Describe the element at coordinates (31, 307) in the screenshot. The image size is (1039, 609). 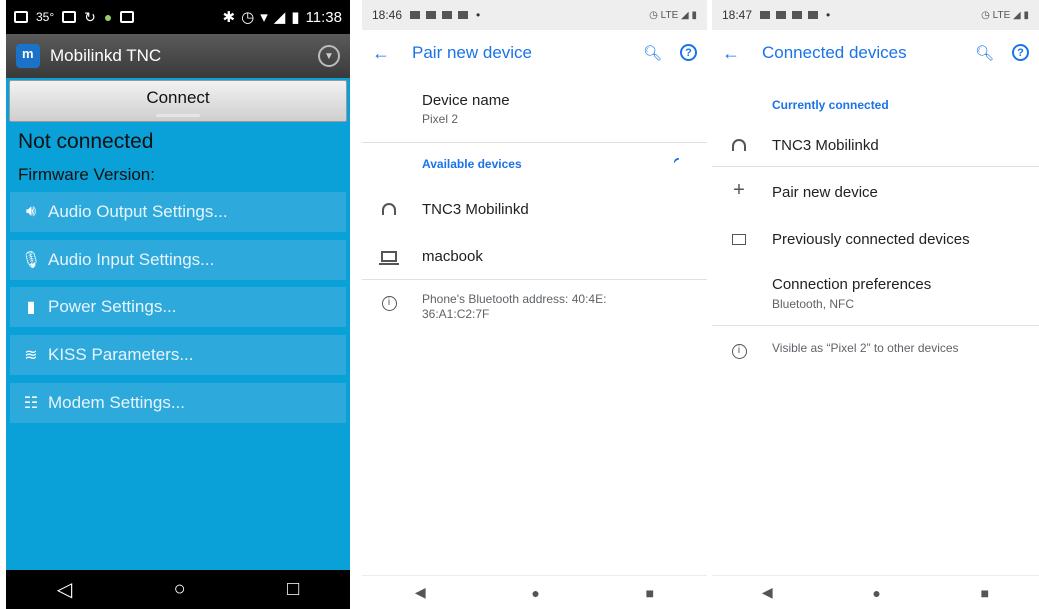
I see `battery-icon: ▮` at that location.